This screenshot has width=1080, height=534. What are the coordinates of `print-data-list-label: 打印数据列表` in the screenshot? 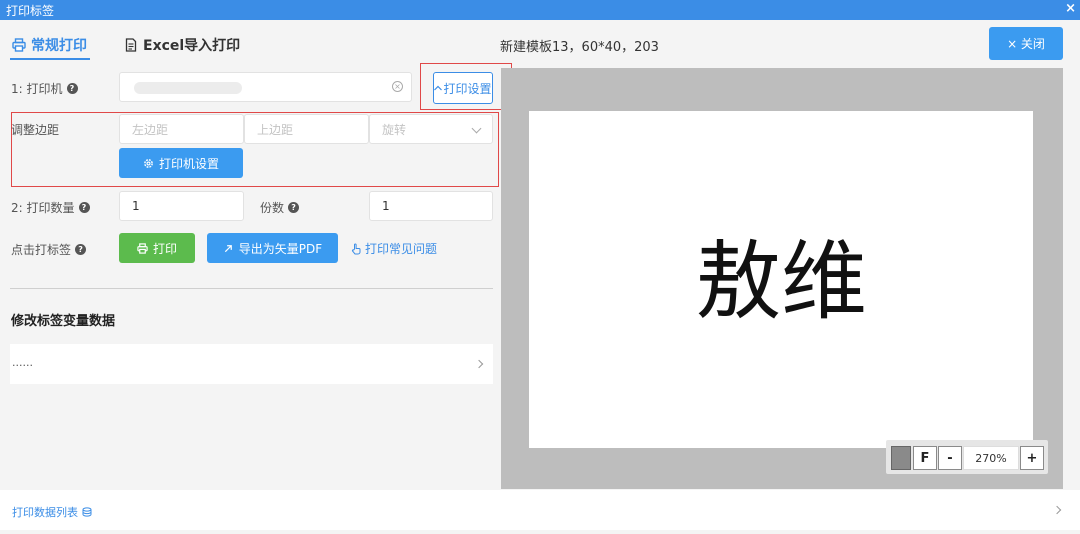 It's located at (52, 512).